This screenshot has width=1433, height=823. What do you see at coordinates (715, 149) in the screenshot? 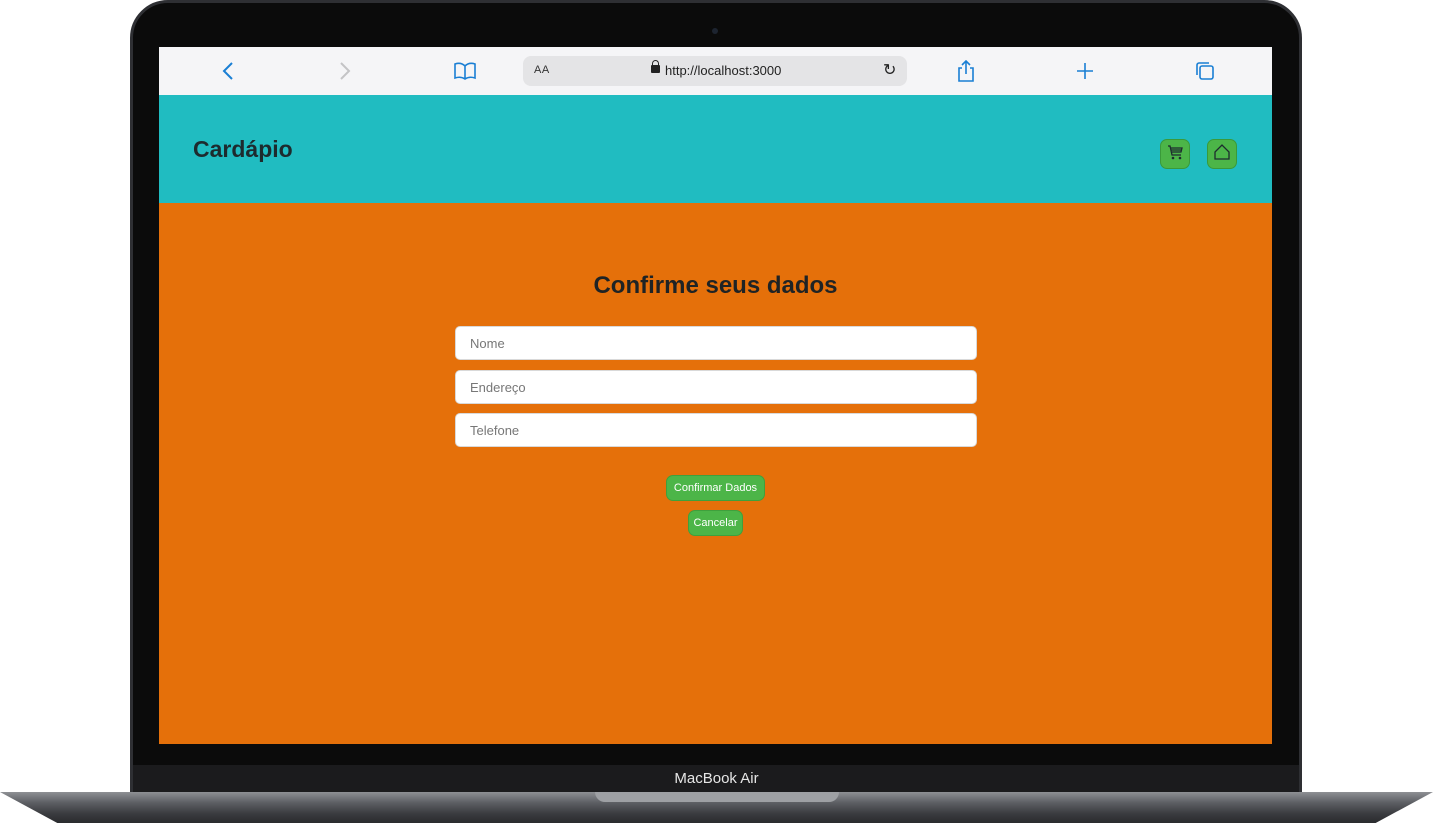
I see `app-header: Cardápio` at bounding box center [715, 149].